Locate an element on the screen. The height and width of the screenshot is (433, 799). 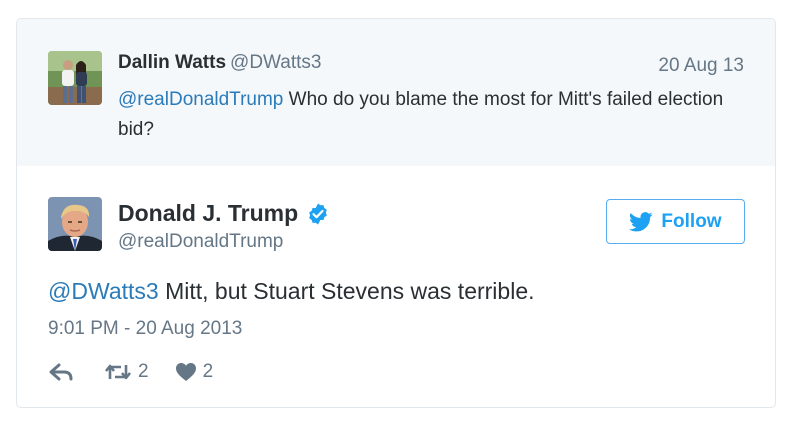
tweet-mention-link: @DWatts3 is located at coordinates (103, 291).